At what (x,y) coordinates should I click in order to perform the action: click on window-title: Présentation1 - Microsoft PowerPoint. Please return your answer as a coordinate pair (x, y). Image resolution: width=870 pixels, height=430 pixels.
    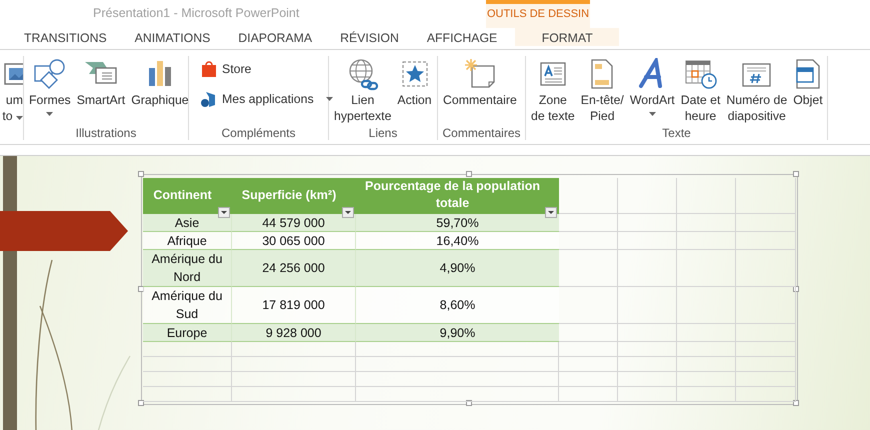
    Looking at the image, I should click on (196, 13).